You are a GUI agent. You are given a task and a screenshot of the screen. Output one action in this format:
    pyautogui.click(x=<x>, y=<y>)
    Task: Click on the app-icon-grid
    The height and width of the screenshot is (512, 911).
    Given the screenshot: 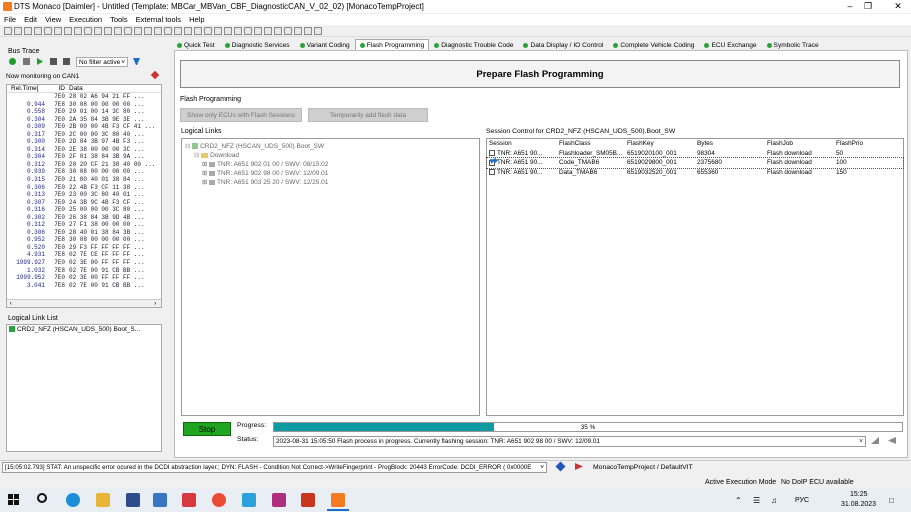 What is the action you would take?
    pyautogui.click(x=279, y=500)
    